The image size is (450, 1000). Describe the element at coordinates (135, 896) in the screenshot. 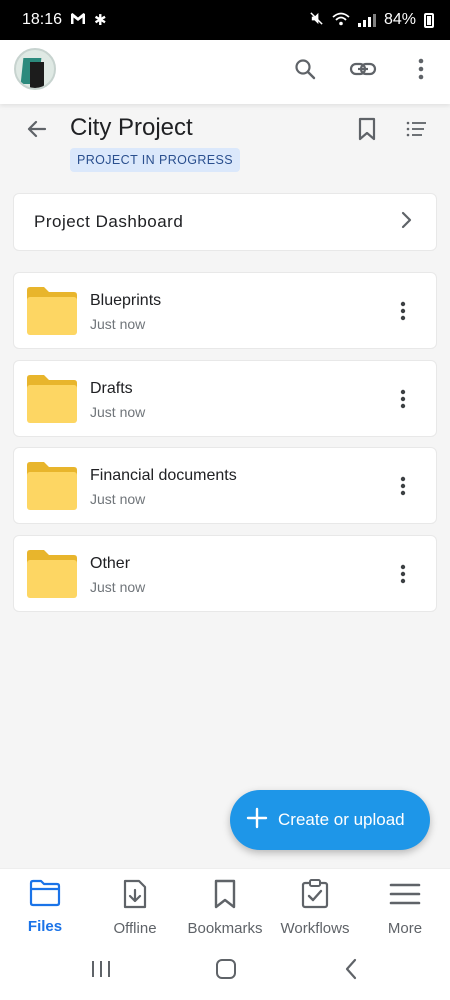

I see `offline-download-icon` at that location.